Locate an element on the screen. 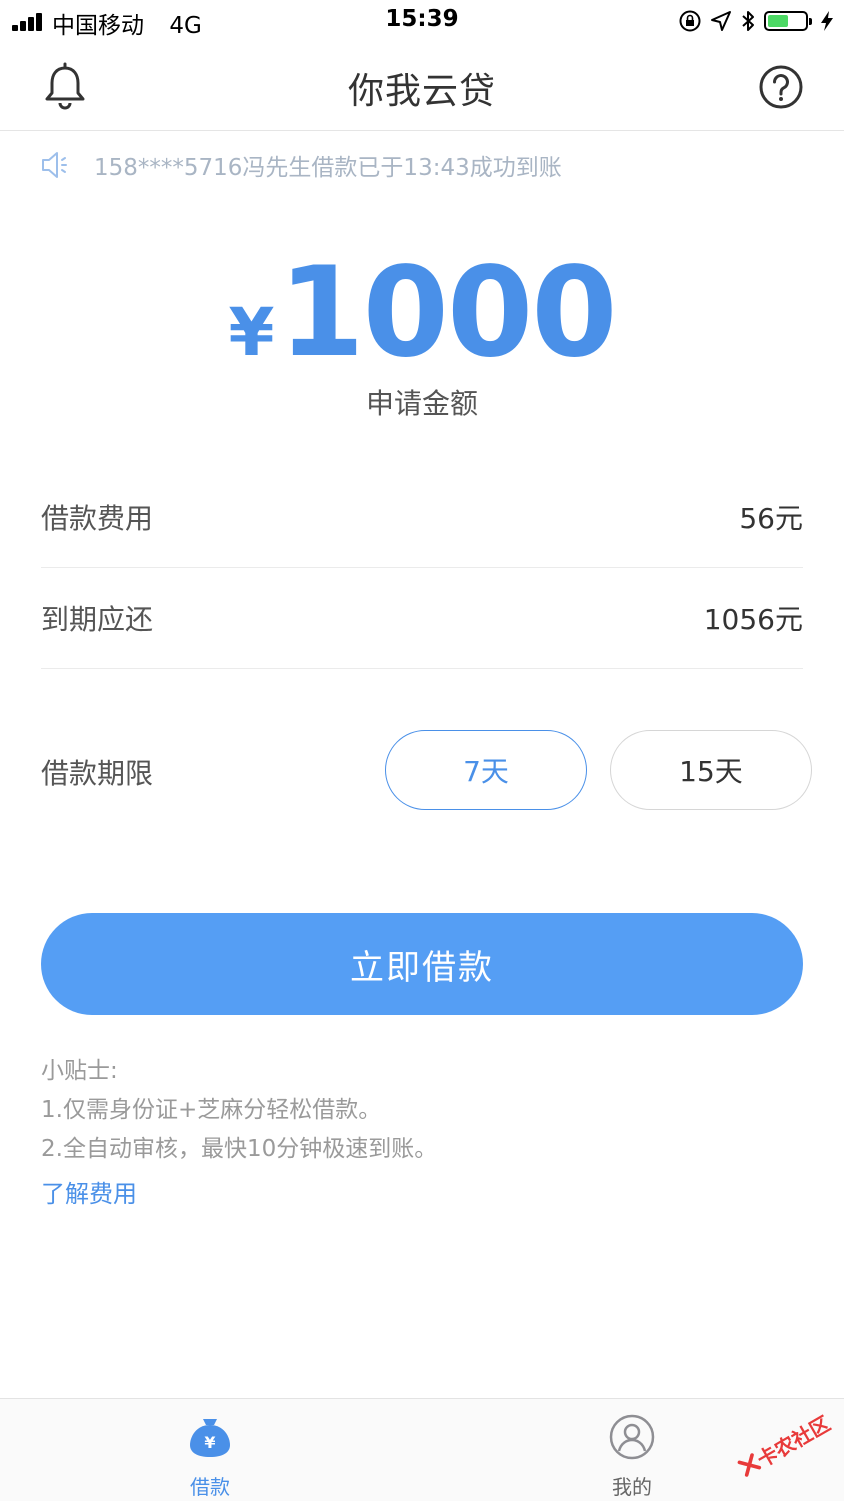 The image size is (844, 1501). term-option-7-days: 7天 is located at coordinates (486, 770).